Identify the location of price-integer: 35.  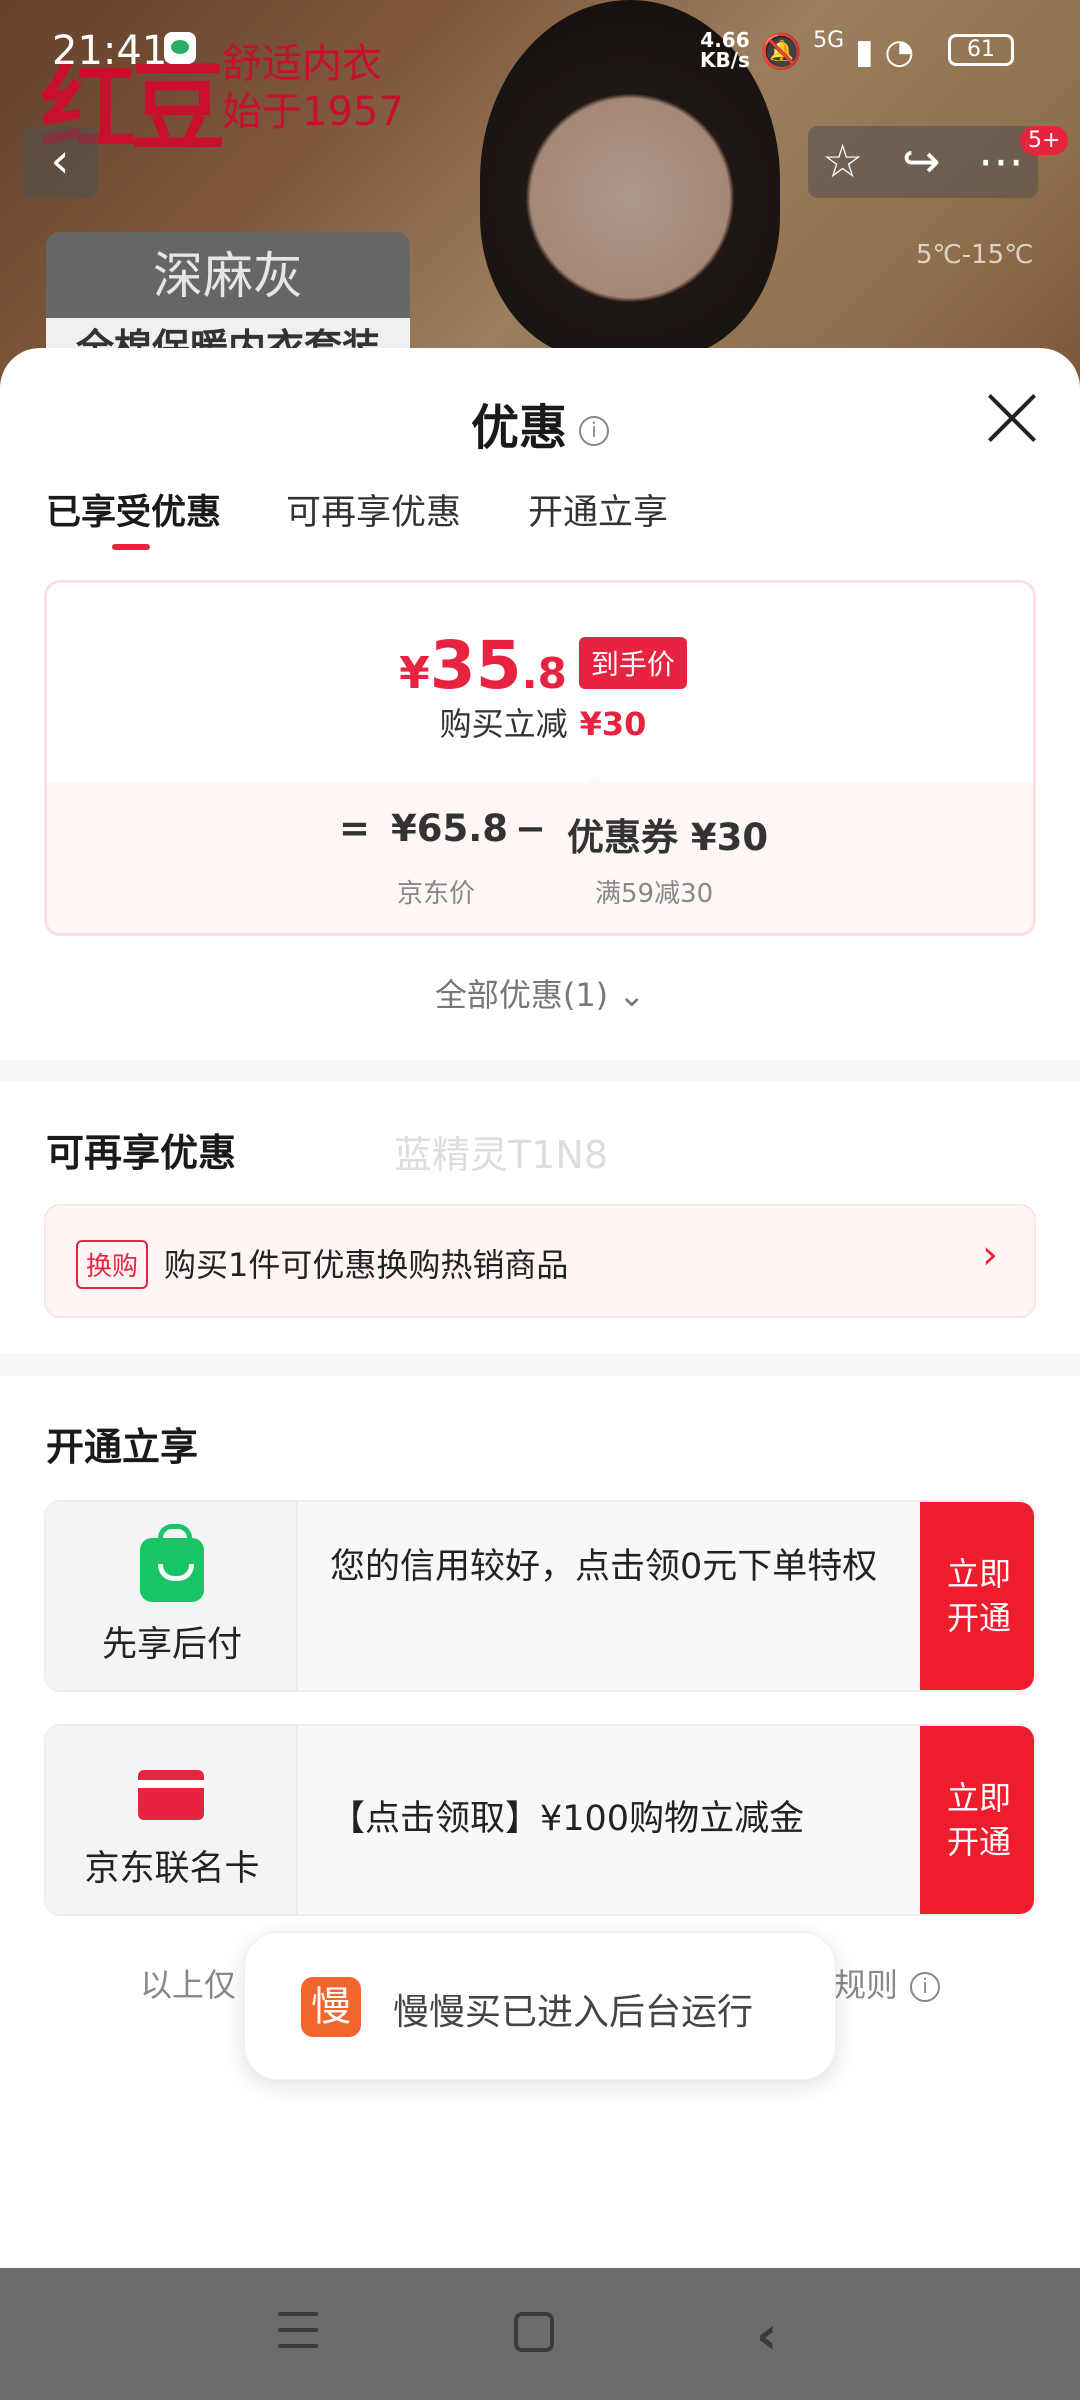
(475, 665).